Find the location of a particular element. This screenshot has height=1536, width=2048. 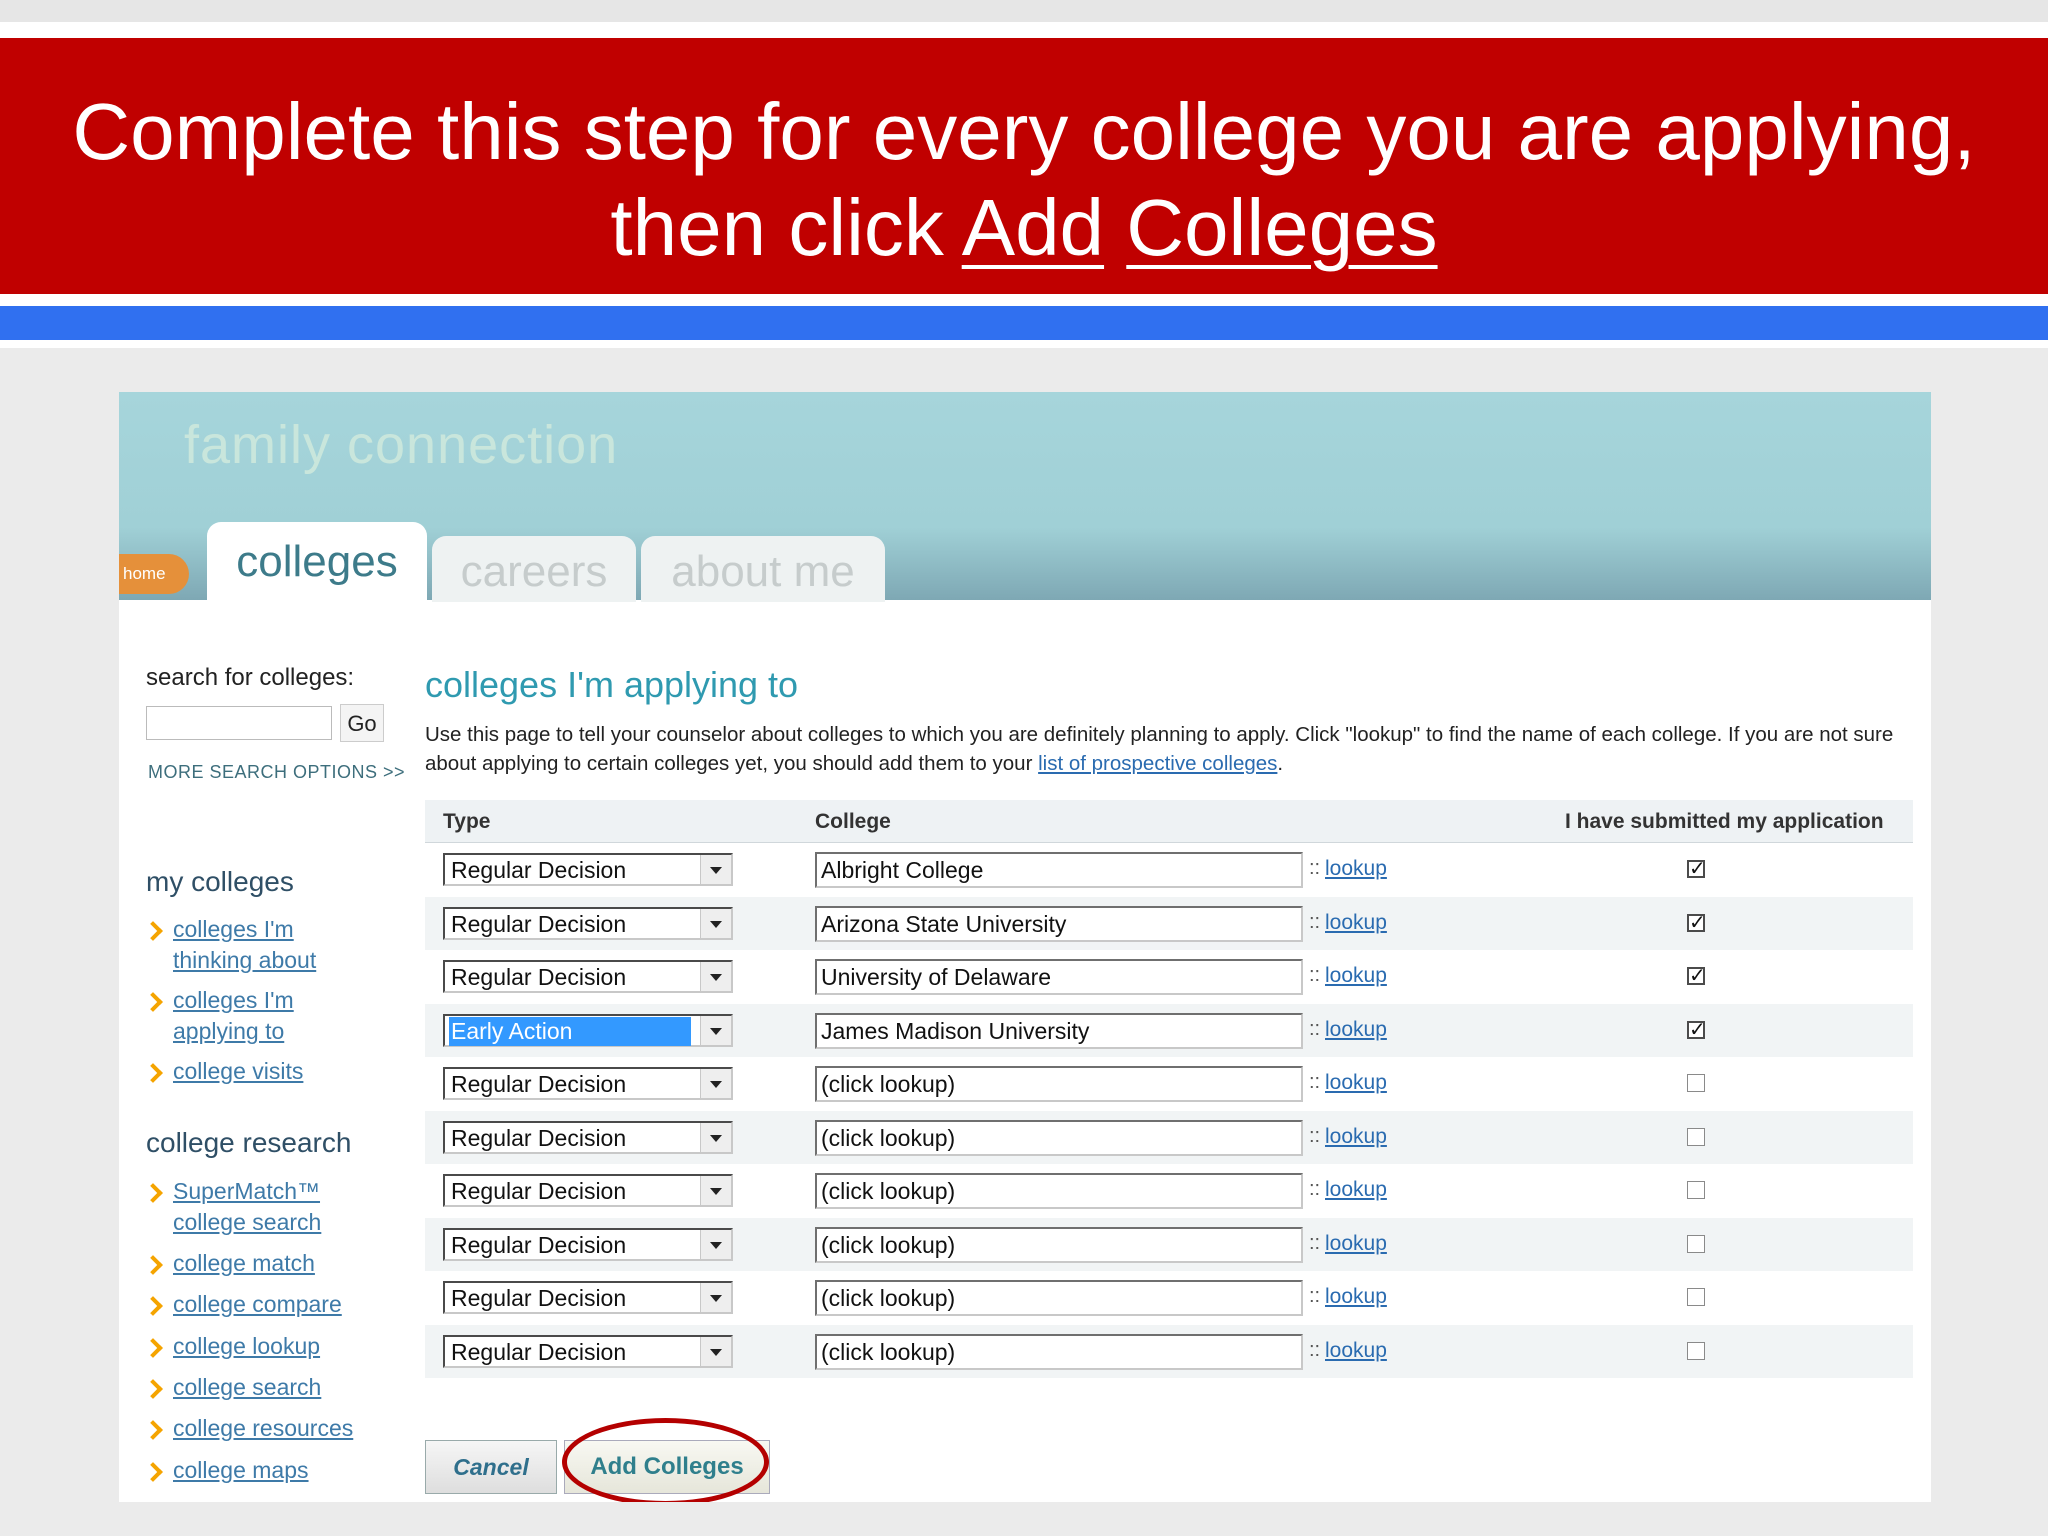

sidebar-link-college-visits: college visits is located at coordinates (273, 1071).